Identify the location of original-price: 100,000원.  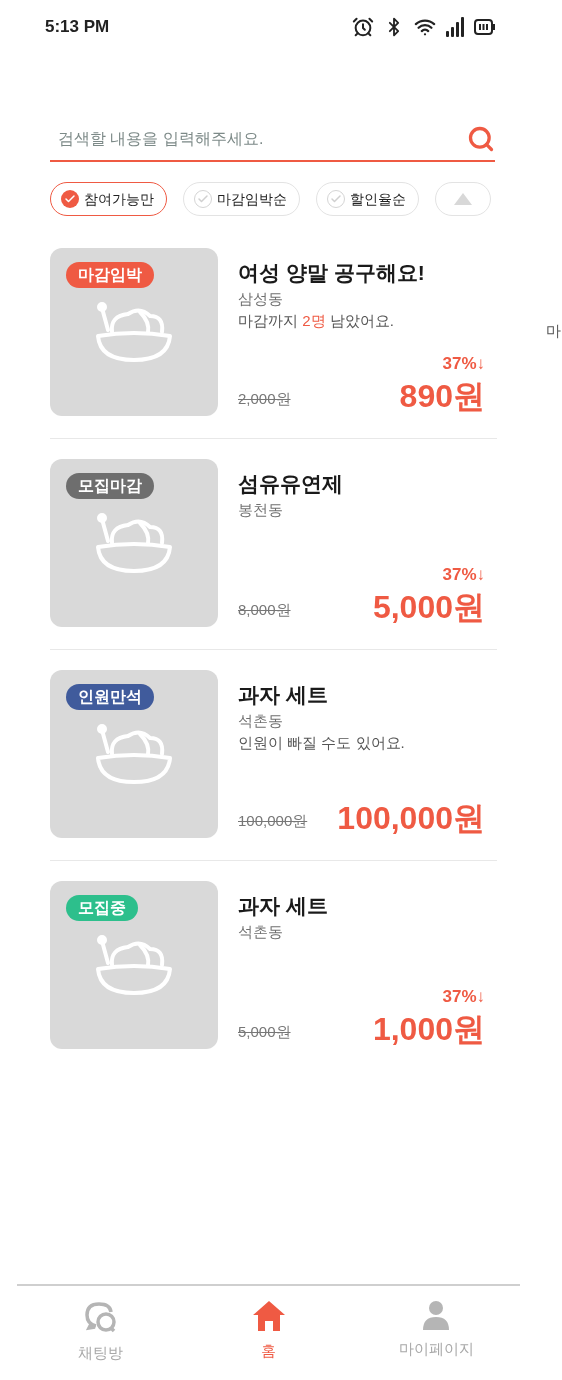
(273, 820).